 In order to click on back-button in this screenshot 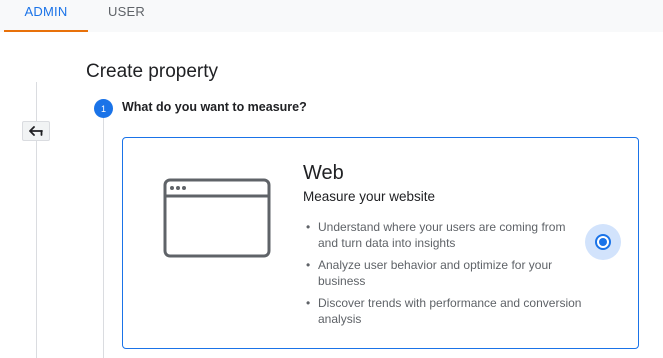, I will do `click(36, 131)`.